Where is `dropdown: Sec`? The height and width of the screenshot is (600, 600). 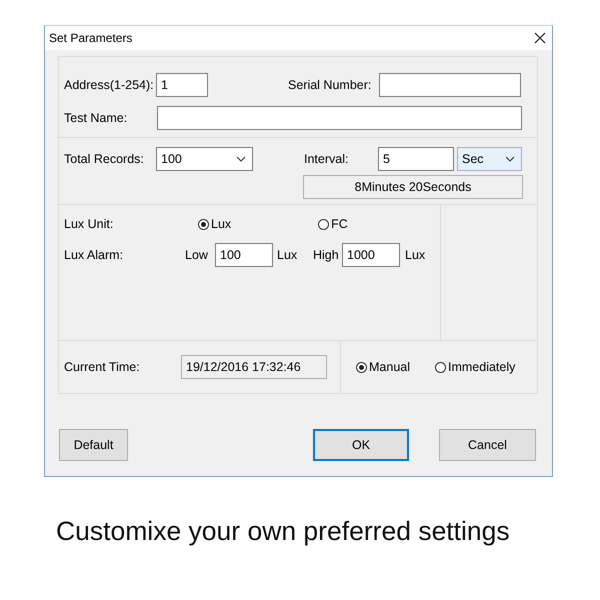
dropdown: Sec is located at coordinates (489, 159).